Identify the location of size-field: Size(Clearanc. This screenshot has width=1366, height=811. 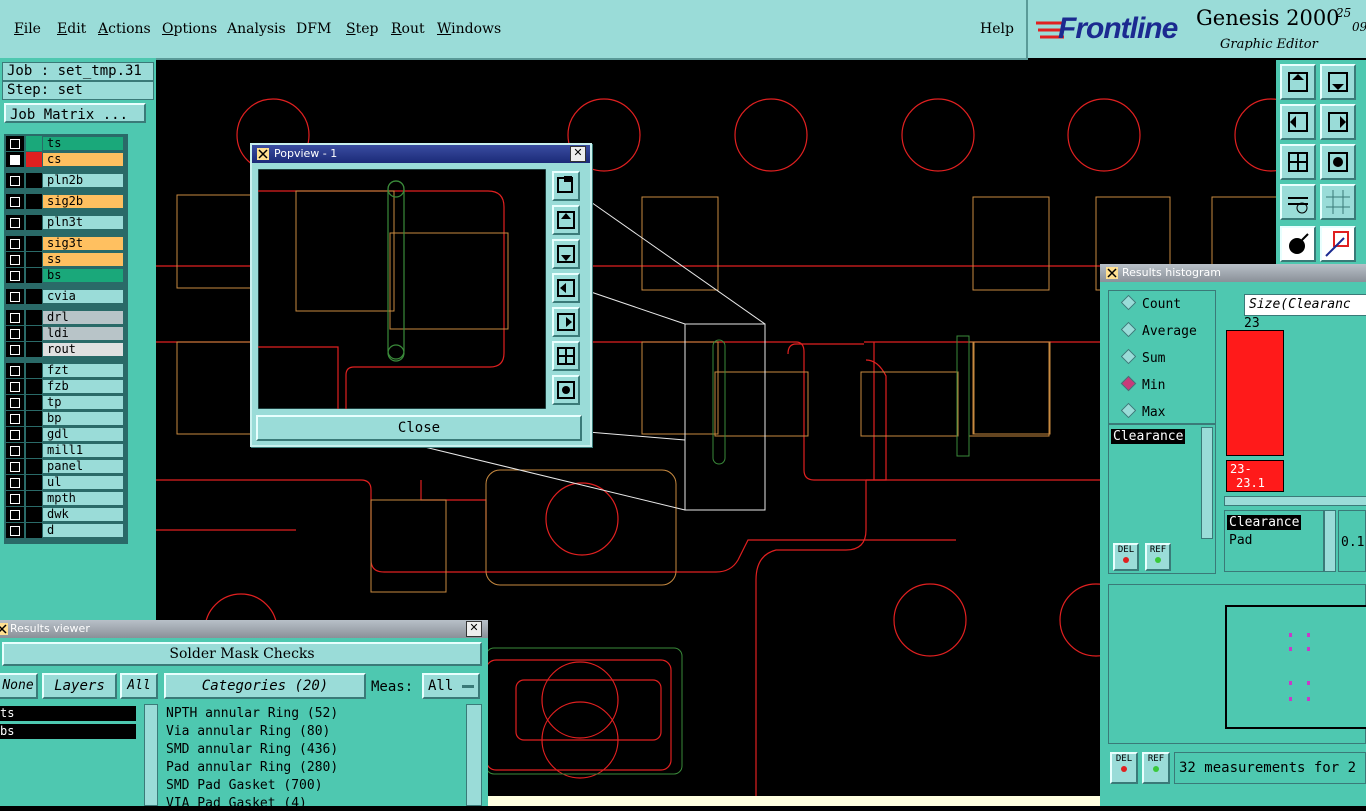
(1305, 305).